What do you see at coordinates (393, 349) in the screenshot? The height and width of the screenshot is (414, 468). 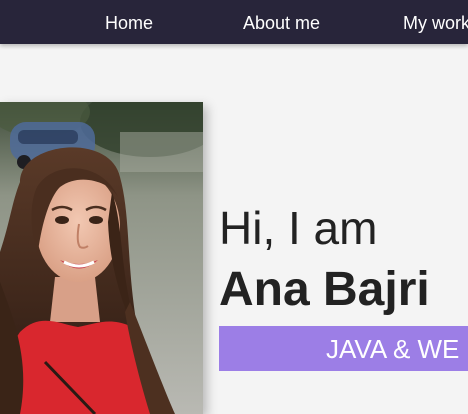 I see `role-text: JAVA & WE` at bounding box center [393, 349].